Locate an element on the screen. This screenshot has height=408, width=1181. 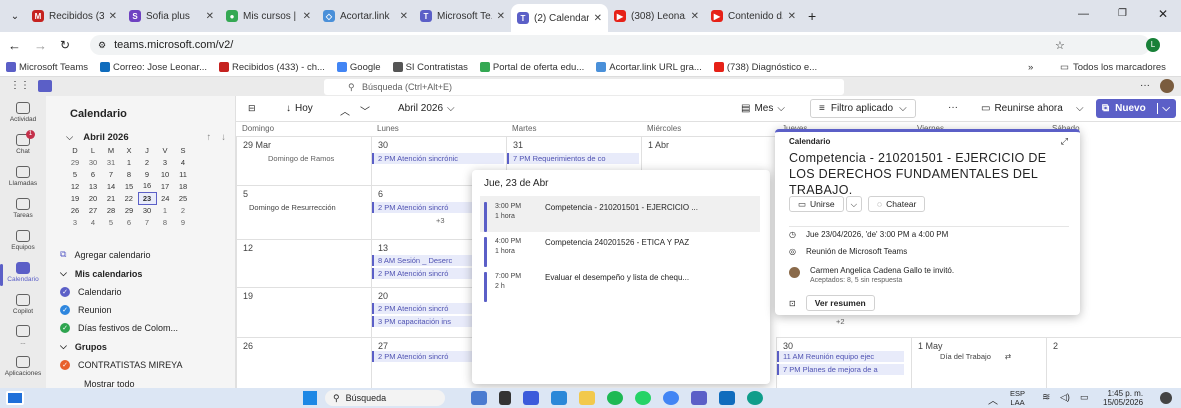
new-tab-button: + is located at coordinates (812, 16).